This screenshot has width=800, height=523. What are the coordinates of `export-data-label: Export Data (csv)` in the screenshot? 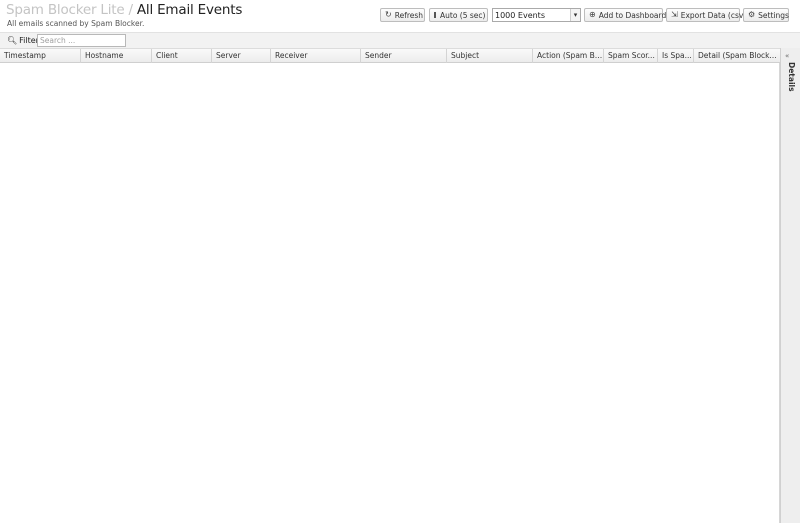 It's located at (713, 15).